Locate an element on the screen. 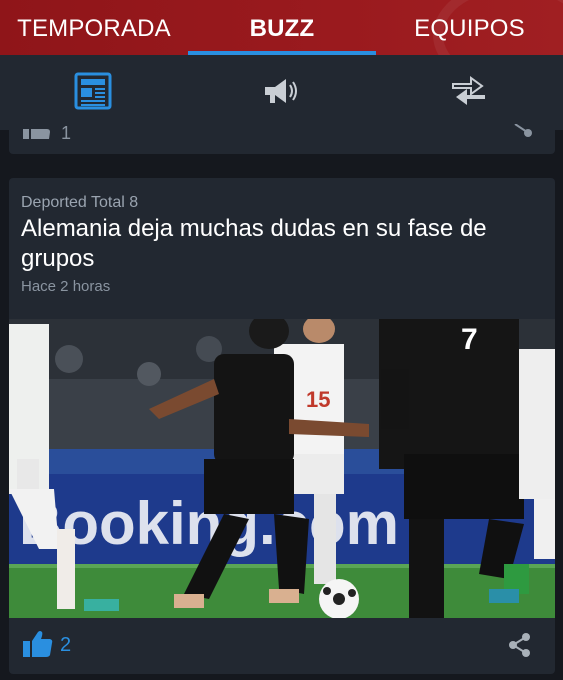 This screenshot has height=680, width=563. swap-arrows-icon is located at coordinates (469, 91).